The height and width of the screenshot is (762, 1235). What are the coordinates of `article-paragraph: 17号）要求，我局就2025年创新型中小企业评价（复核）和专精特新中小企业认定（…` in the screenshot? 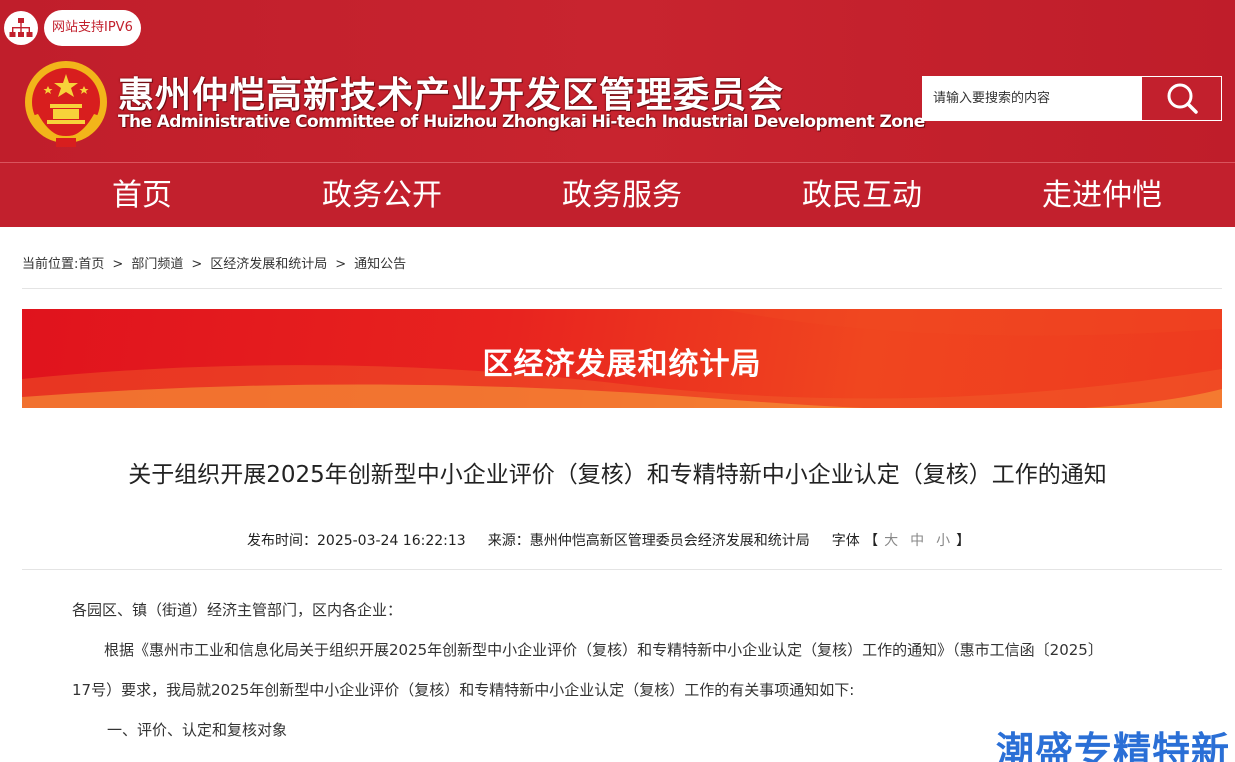 It's located at (463, 690).